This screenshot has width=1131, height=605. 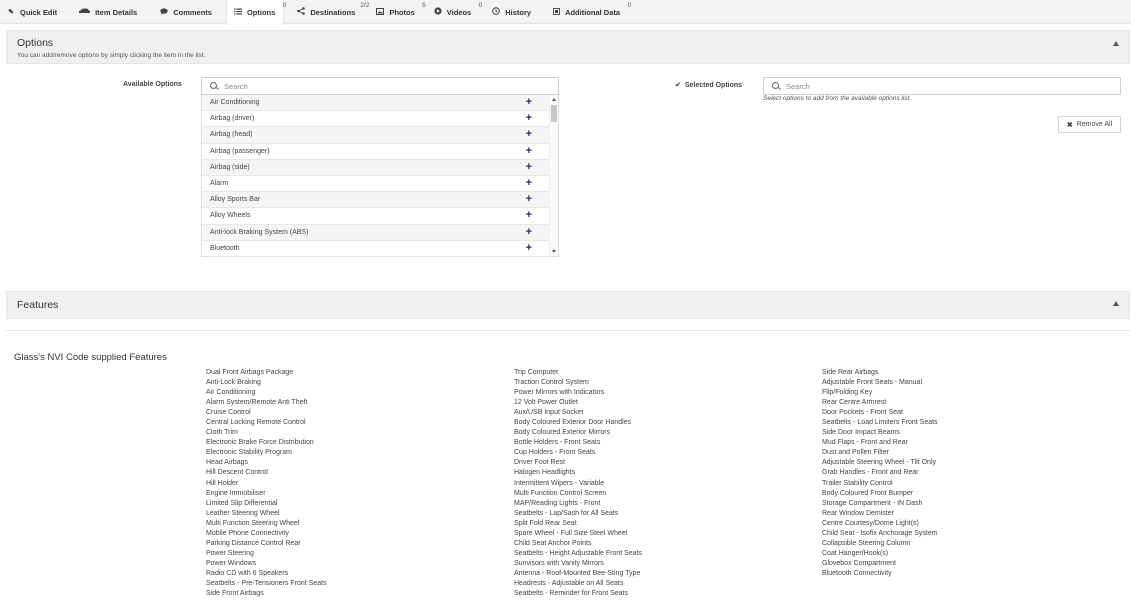 What do you see at coordinates (182, 12) in the screenshot?
I see `tab-comments: Comments` at bounding box center [182, 12].